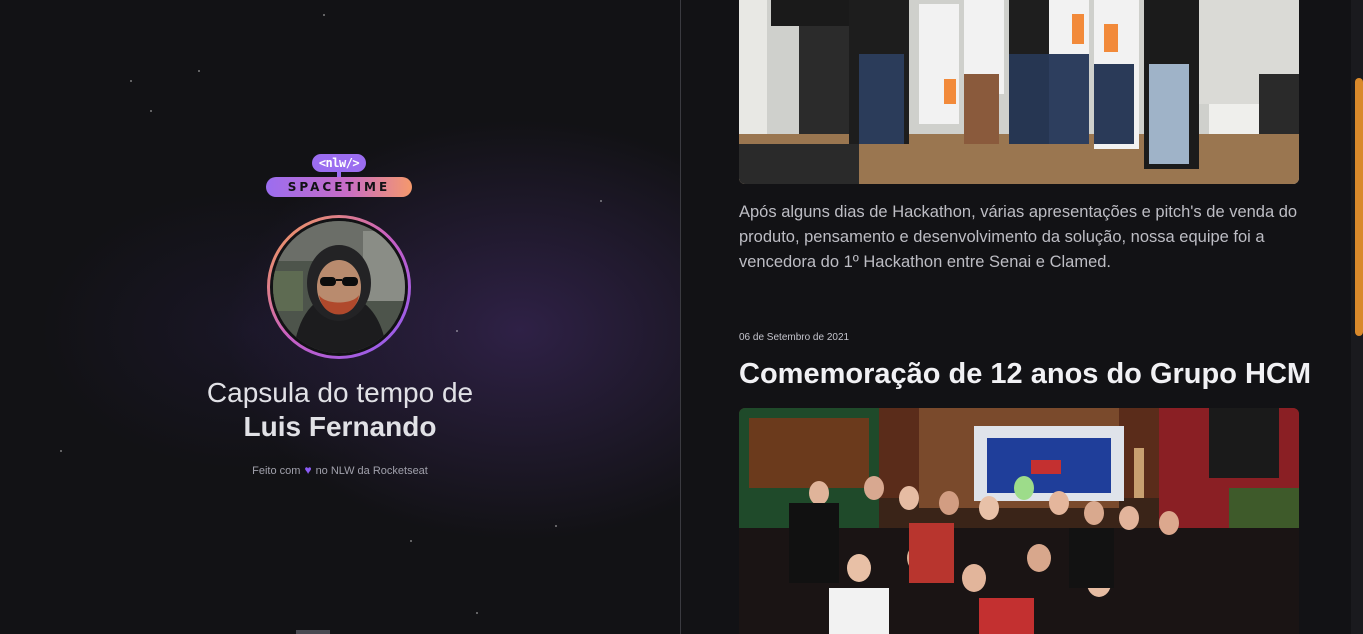 Image resolution: width=1363 pixels, height=634 pixels. What do you see at coordinates (1025, 374) in the screenshot?
I see `memory-title: Comemoração de 12 anos do Grupo HCM` at bounding box center [1025, 374].